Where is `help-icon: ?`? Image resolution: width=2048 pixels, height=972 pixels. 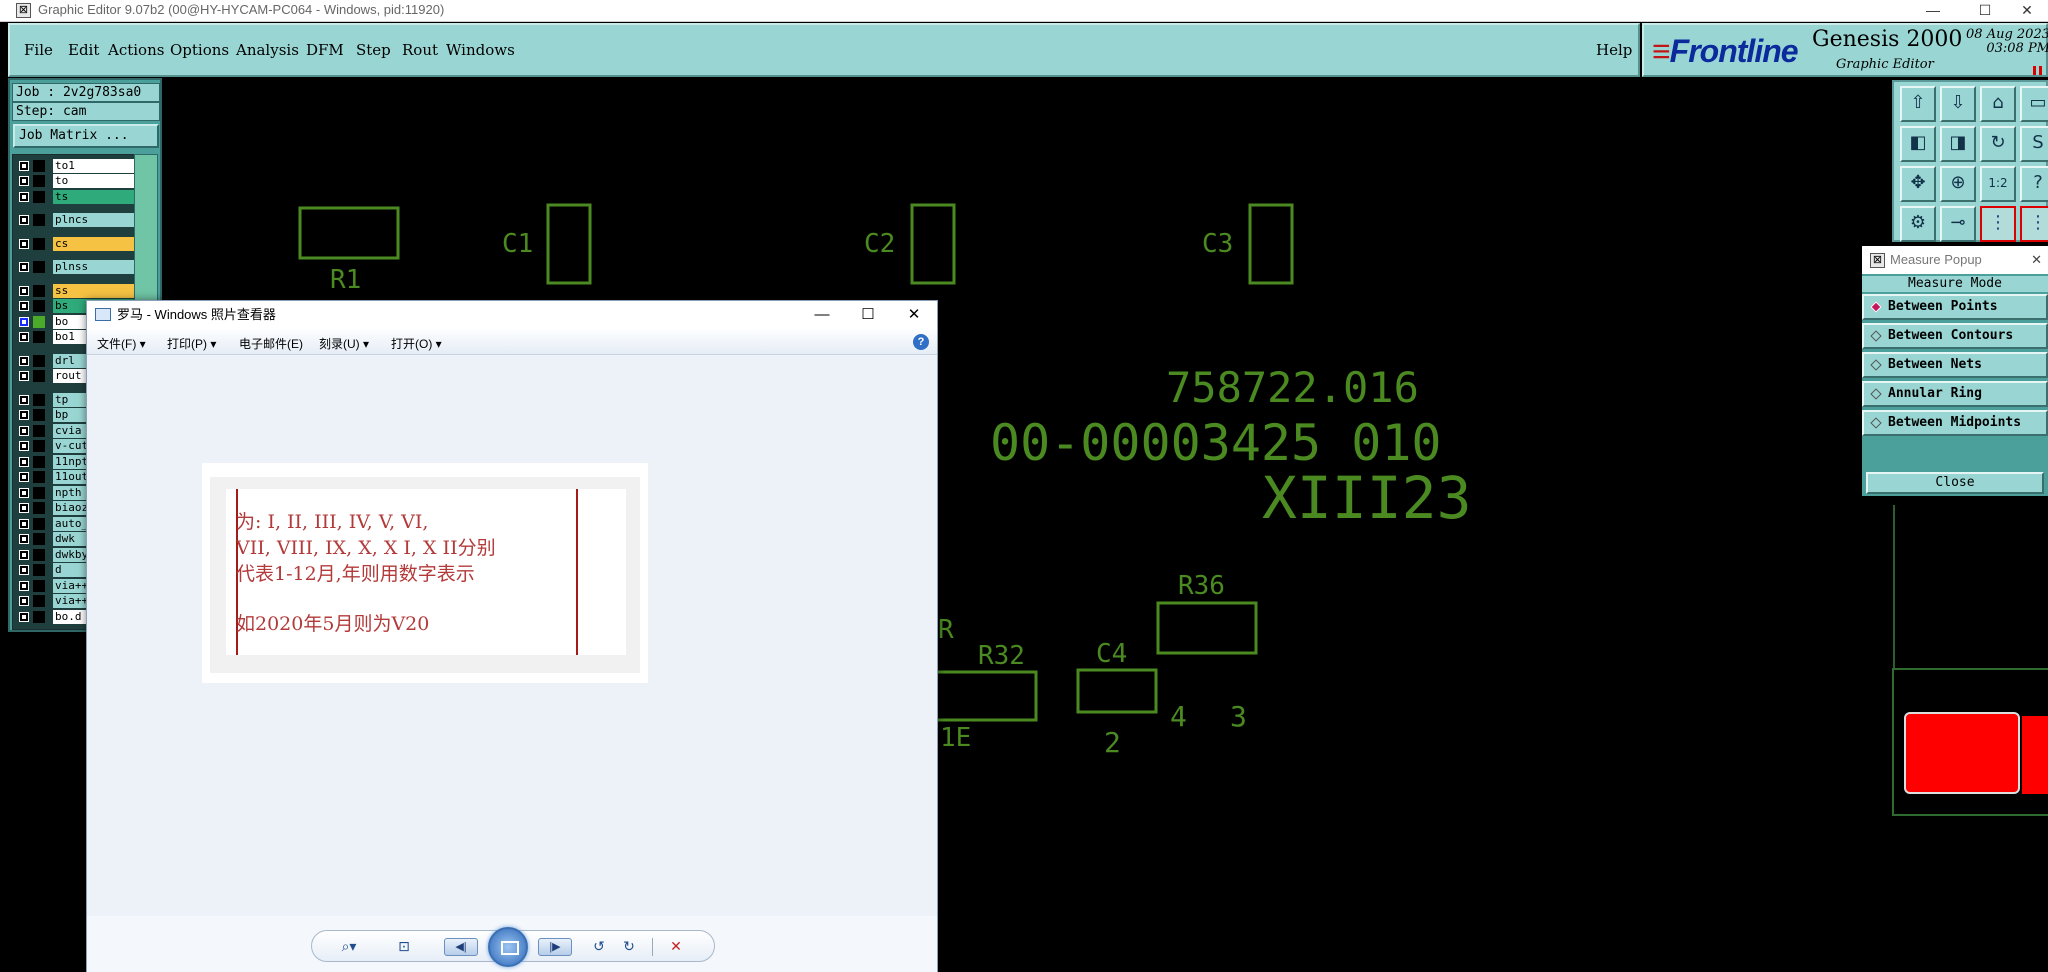 help-icon: ? is located at coordinates (2034, 184).